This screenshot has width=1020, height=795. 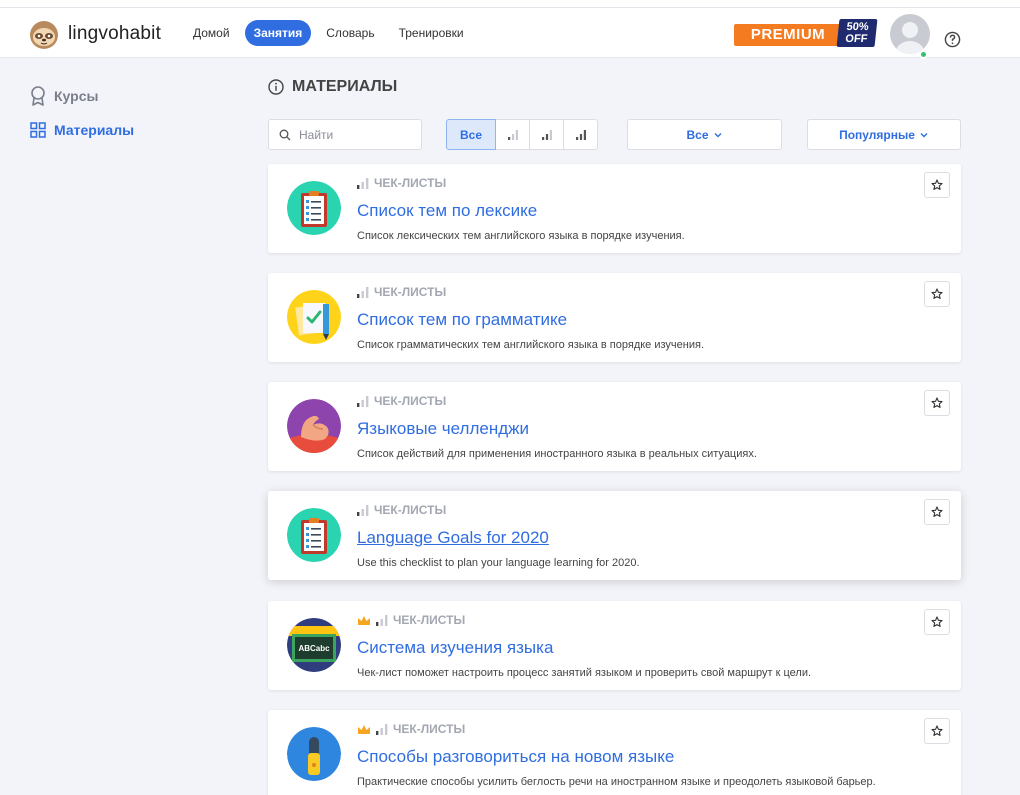 I want to click on level-2-icon, so click(x=546, y=134).